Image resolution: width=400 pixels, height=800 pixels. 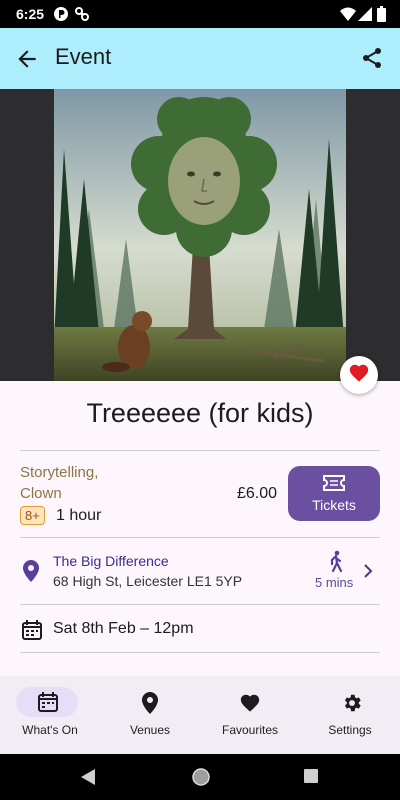 I want to click on event-price: £6.00, so click(x=257, y=493).